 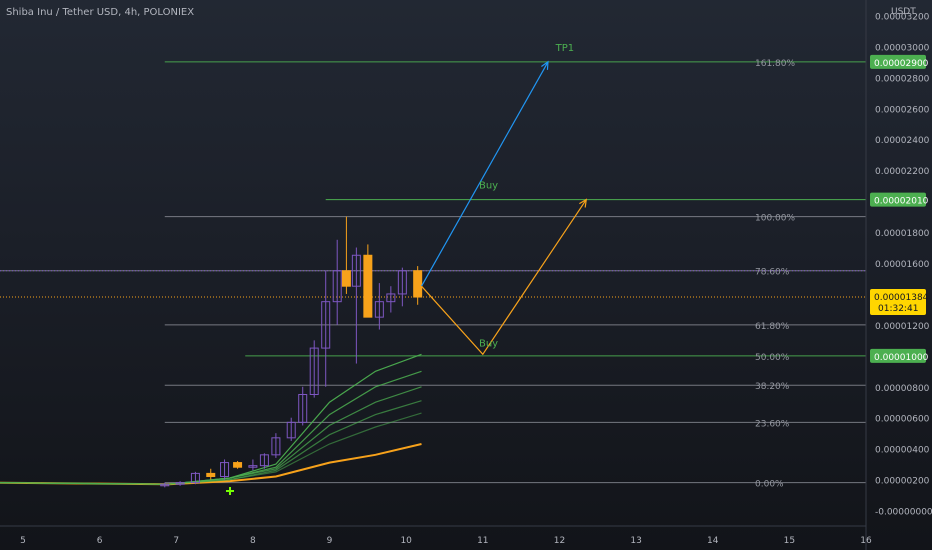 I want to click on x-axis: 5 6 7 8 9 10 11 12 13 14 15 16, so click(x=436, y=535).